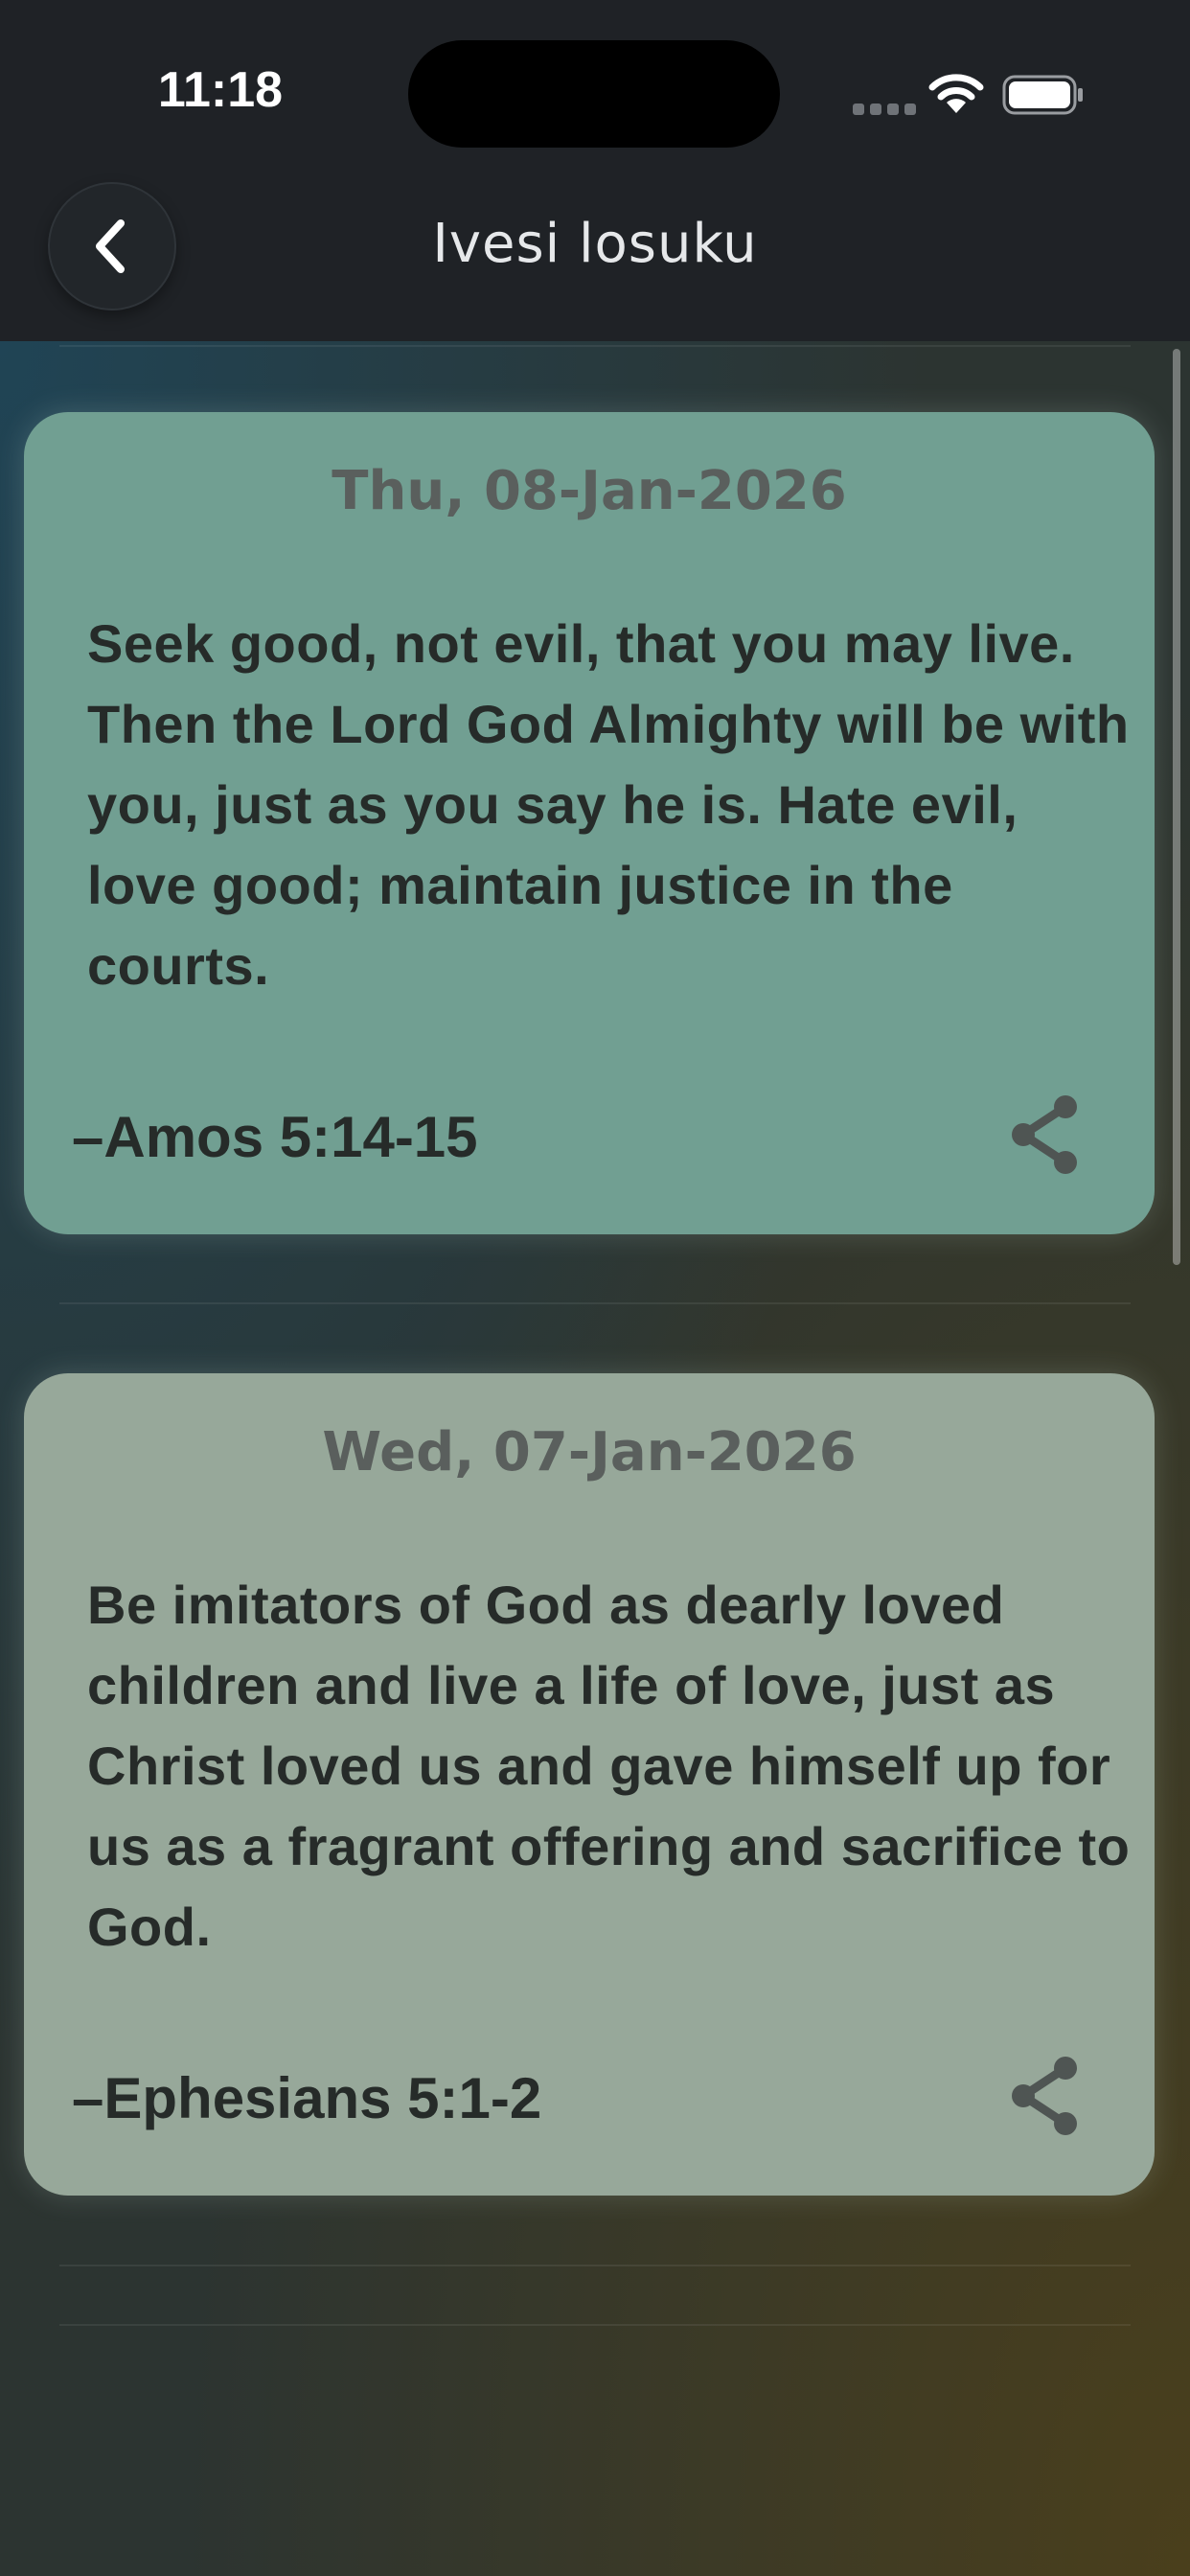 This screenshot has height=2576, width=1190. What do you see at coordinates (307, 2098) in the screenshot?
I see `verse-reference: –Ephesians 5:1-2` at bounding box center [307, 2098].